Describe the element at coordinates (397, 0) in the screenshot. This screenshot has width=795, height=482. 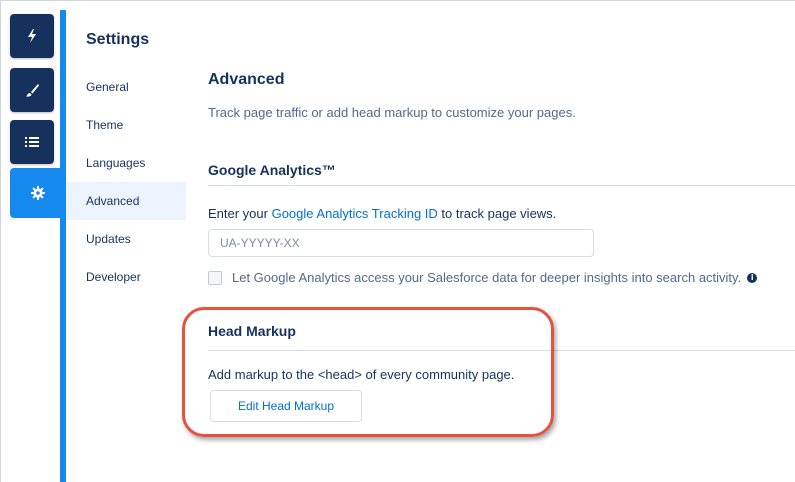
I see `frame-border-top` at that location.